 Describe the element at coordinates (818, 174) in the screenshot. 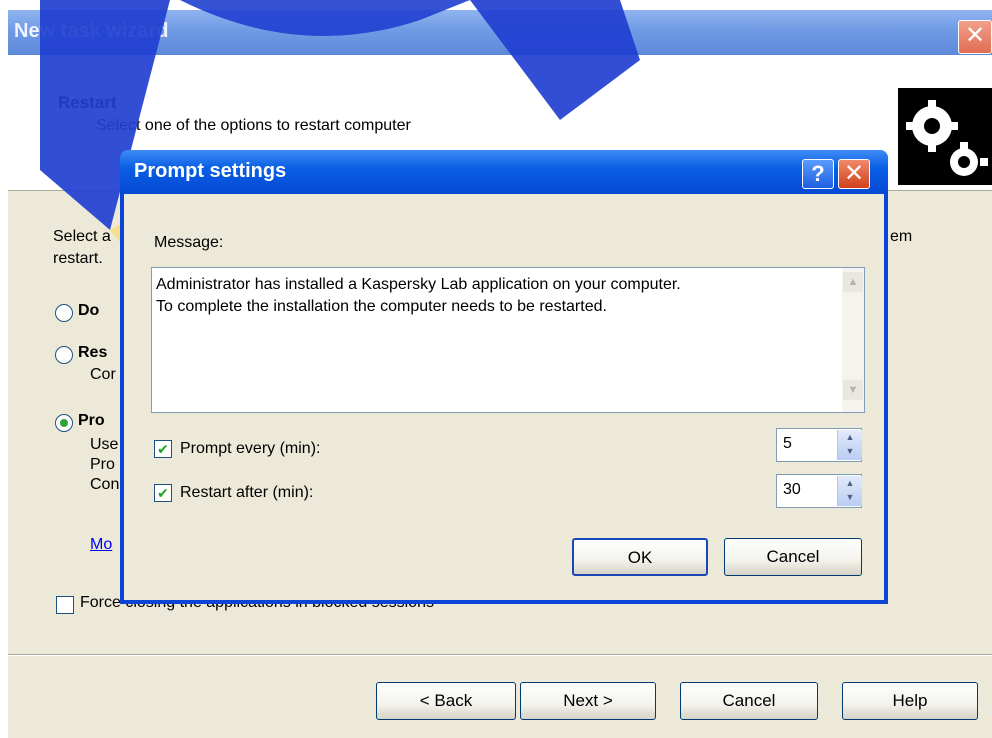

I see `dialog-help-button: ?` at that location.